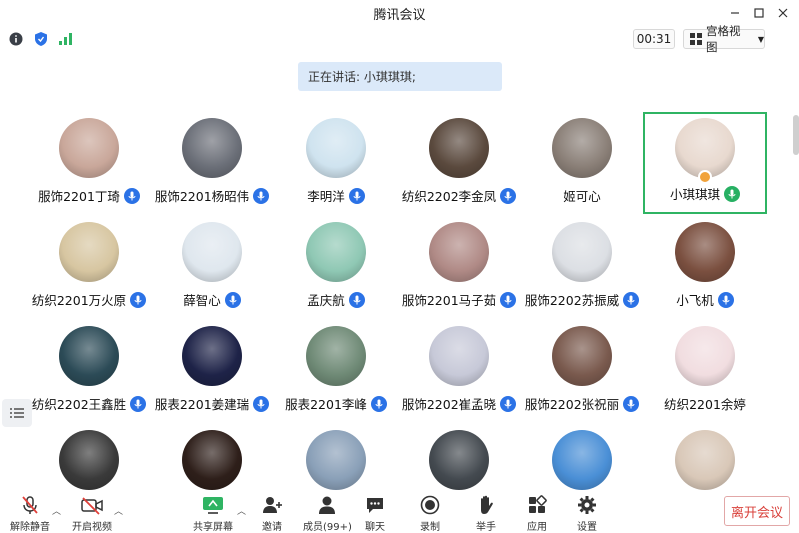 This screenshot has width=799, height=533. I want to click on participant-tile: 服表2201李峰, so click(336, 377).